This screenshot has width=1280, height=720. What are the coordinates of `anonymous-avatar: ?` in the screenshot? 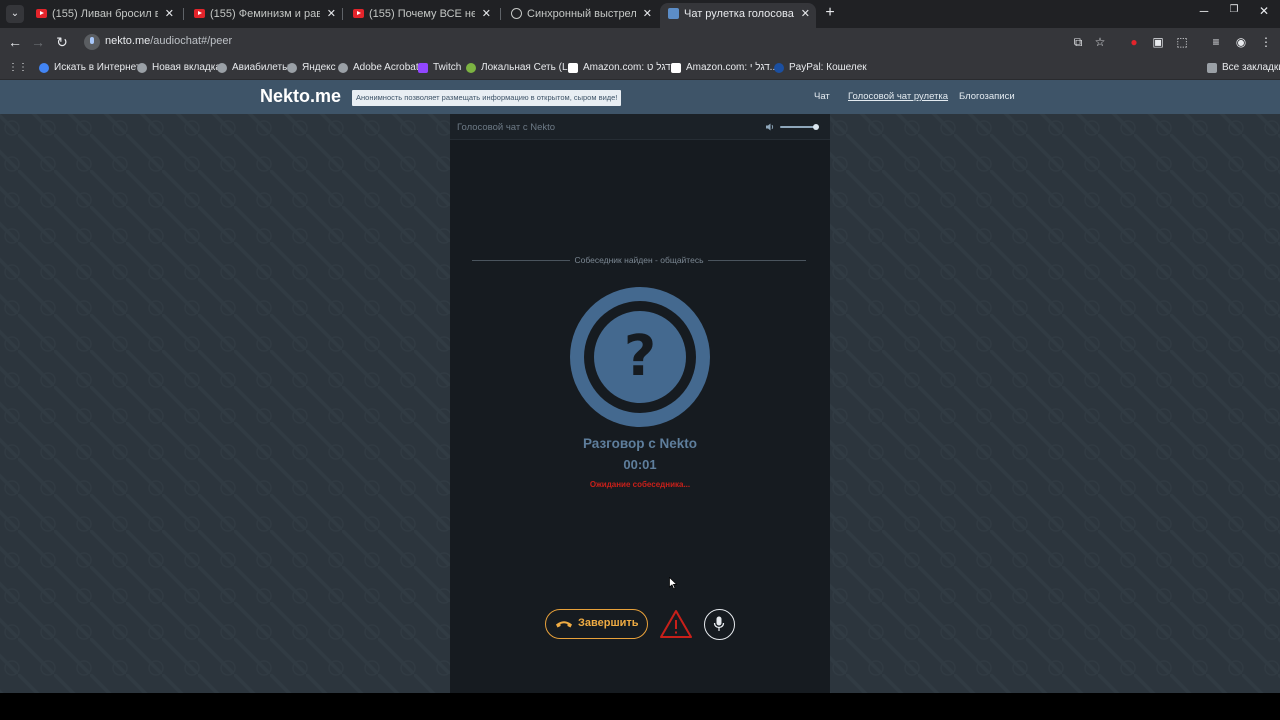 It's located at (640, 357).